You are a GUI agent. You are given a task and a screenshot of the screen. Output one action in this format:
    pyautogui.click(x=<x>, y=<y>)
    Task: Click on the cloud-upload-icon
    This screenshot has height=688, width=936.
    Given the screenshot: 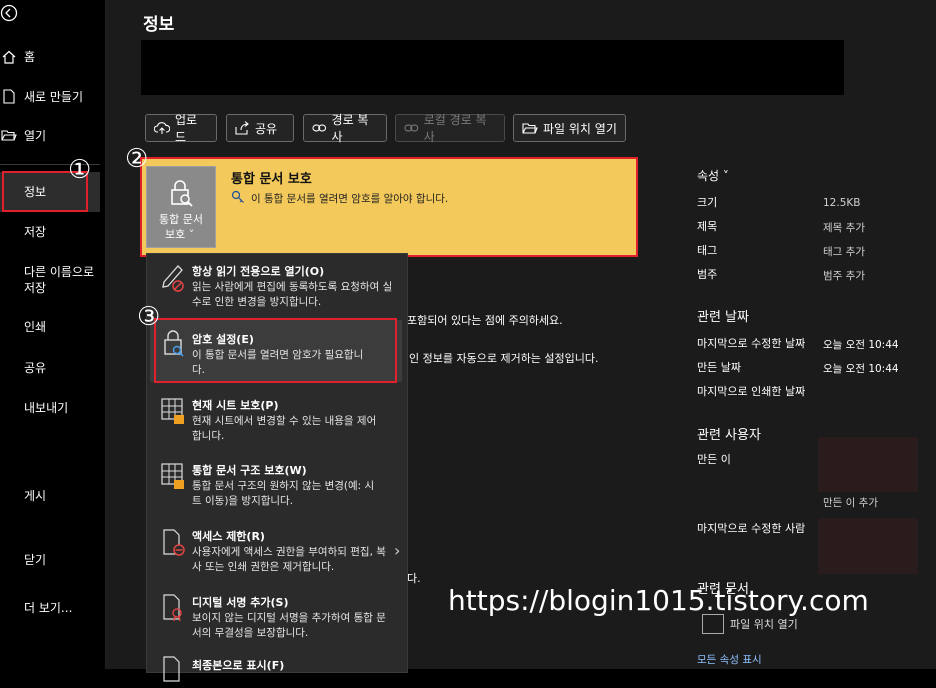 What is the action you would take?
    pyautogui.click(x=162, y=128)
    